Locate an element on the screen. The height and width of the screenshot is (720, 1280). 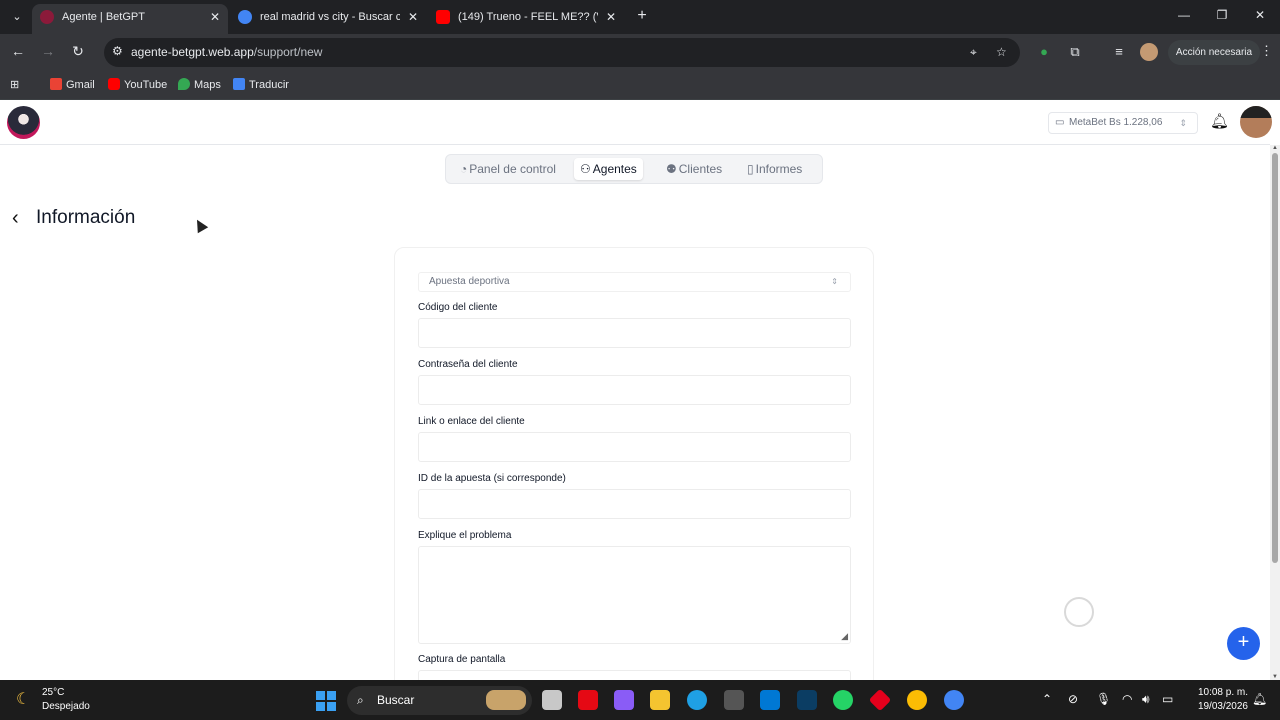
forward-icon: → is located at coordinates (48, 51).